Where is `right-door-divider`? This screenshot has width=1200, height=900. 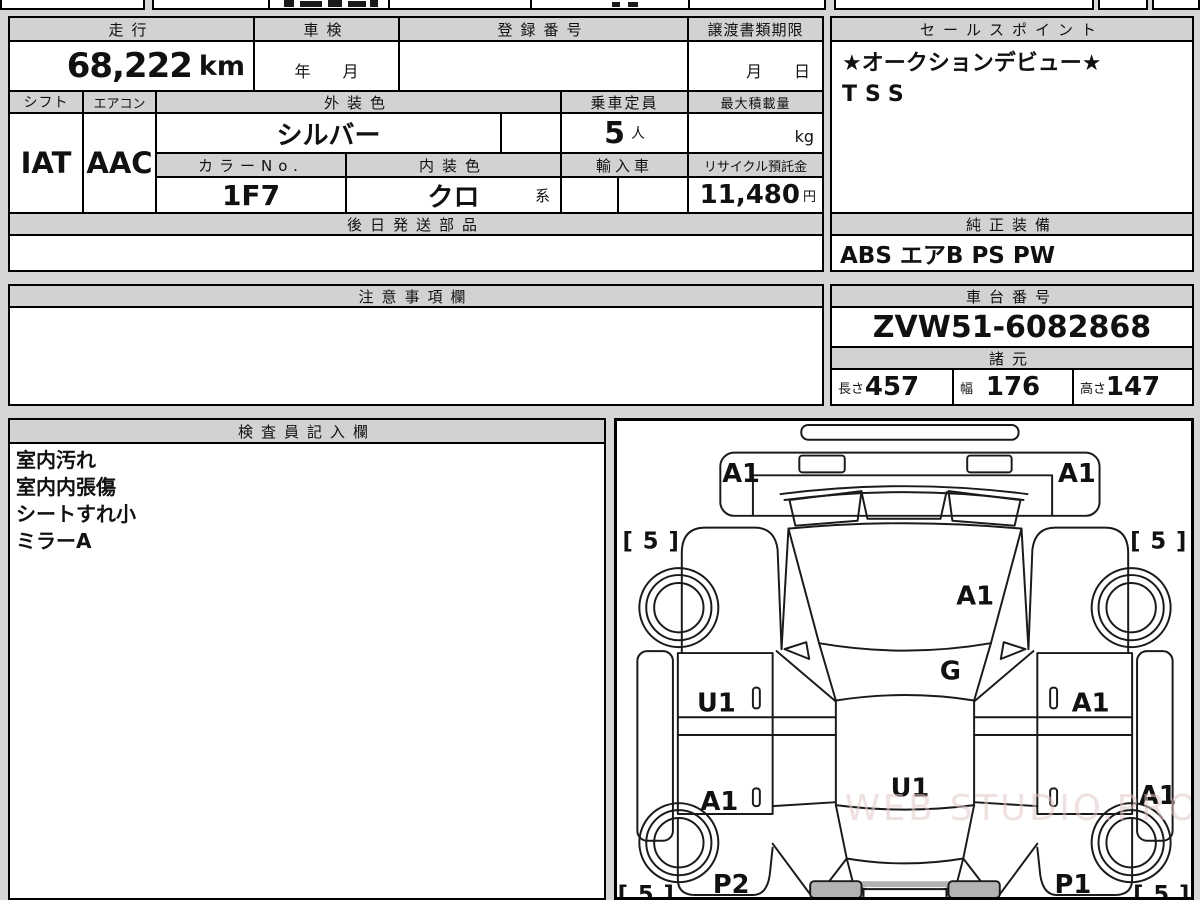
right-door-divider is located at coordinates (1085, 726).